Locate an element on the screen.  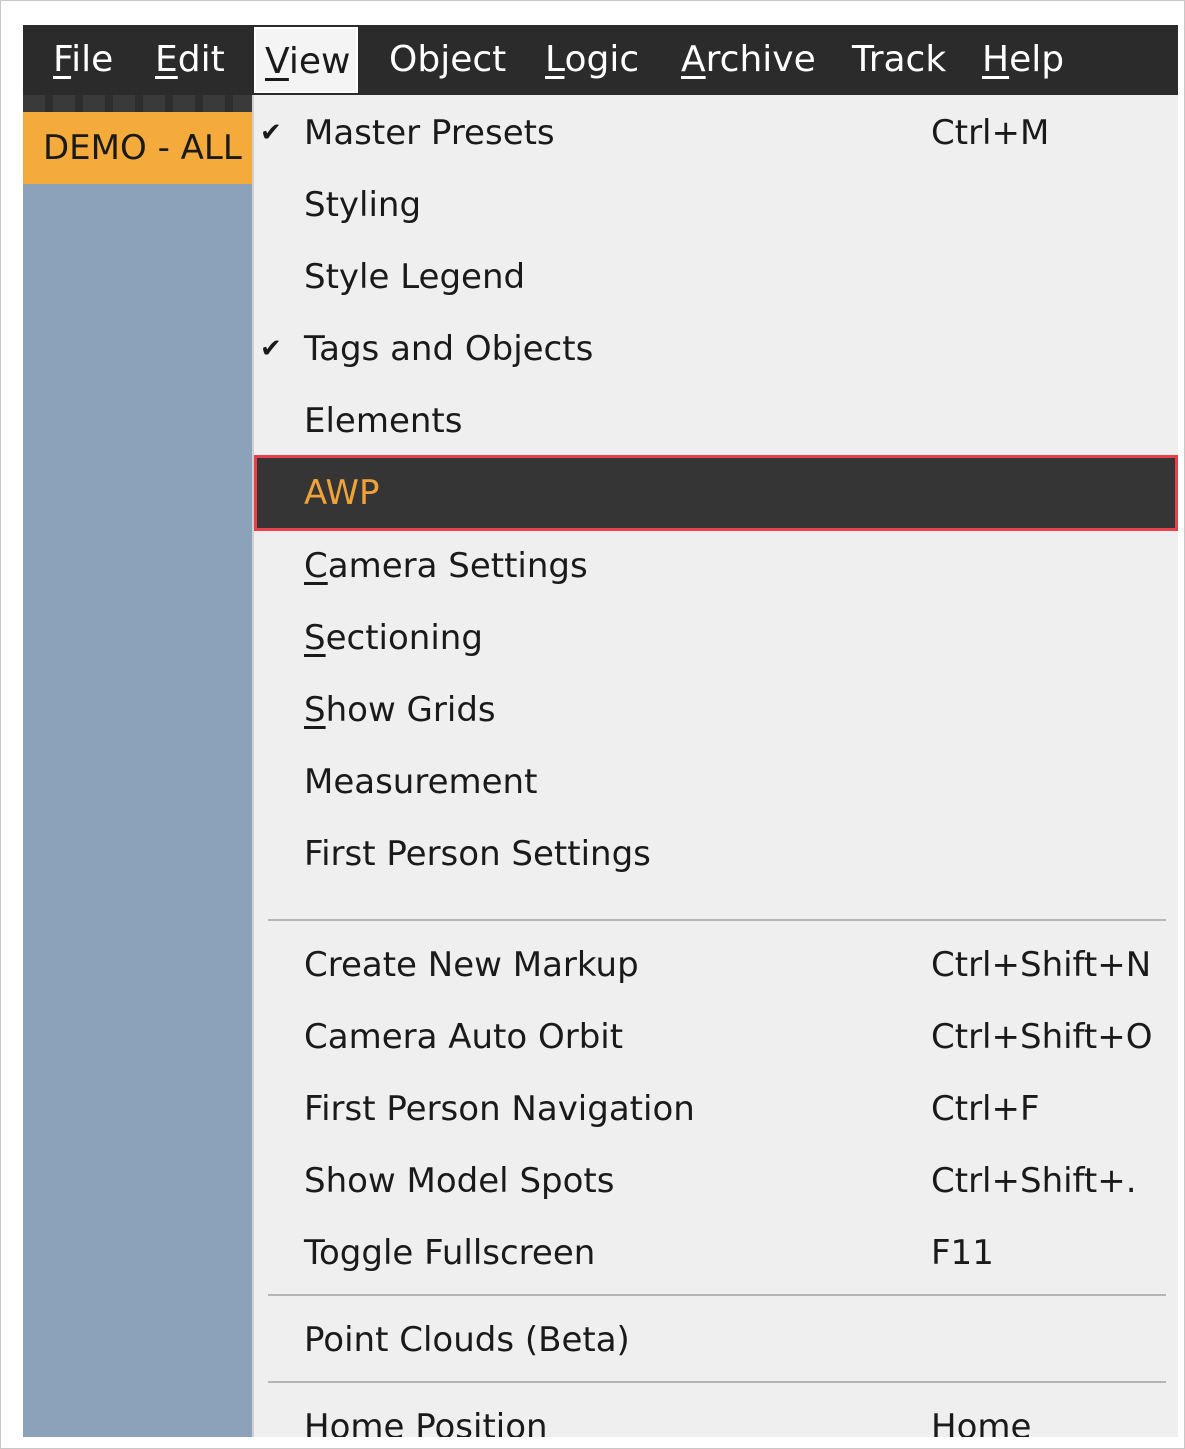
menu-item-point-clouds: Point Clouds (Beta) is located at coordinates (716, 1340).